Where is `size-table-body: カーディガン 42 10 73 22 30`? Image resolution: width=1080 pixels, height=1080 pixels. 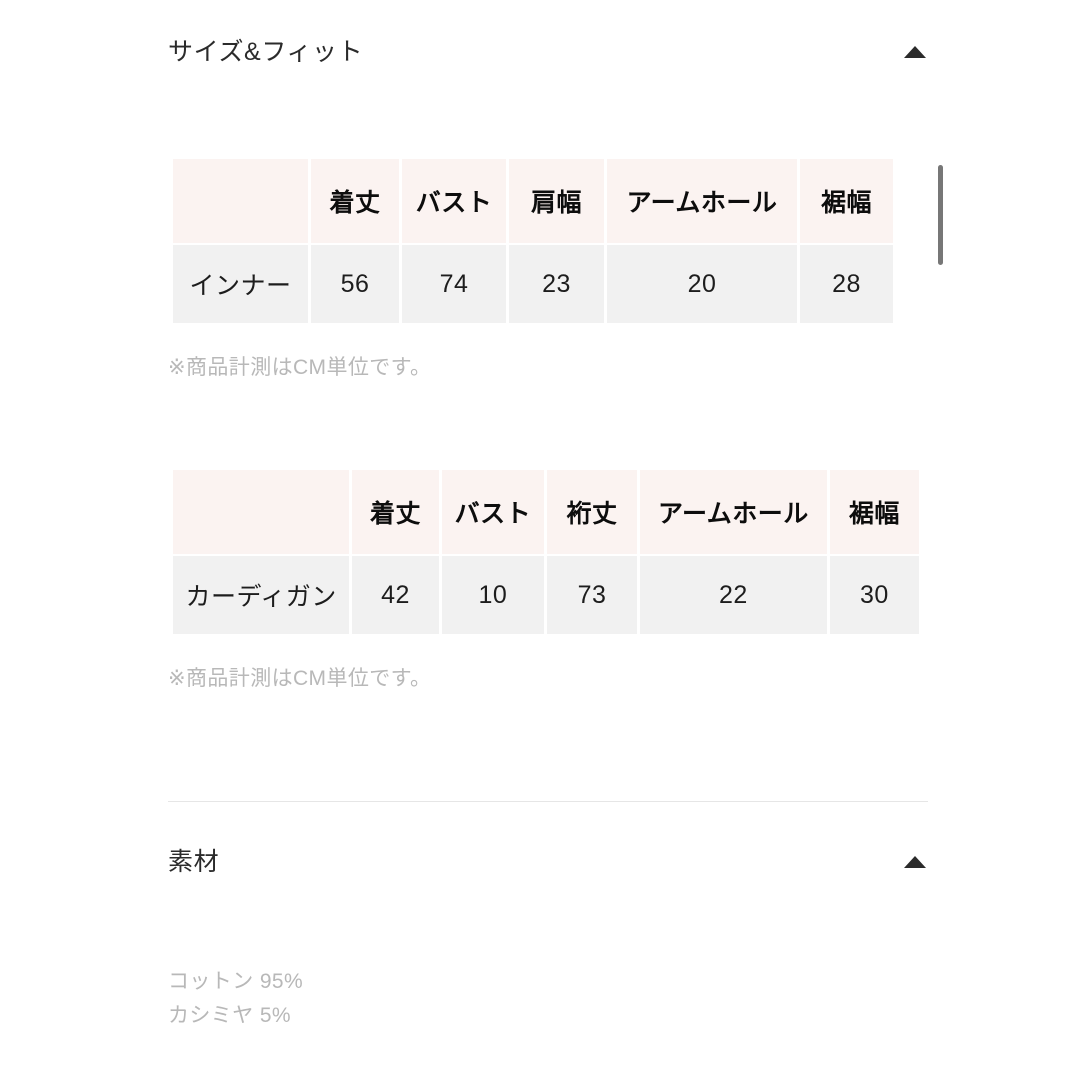 size-table-body: カーディガン 42 10 73 22 30 is located at coordinates (546, 595).